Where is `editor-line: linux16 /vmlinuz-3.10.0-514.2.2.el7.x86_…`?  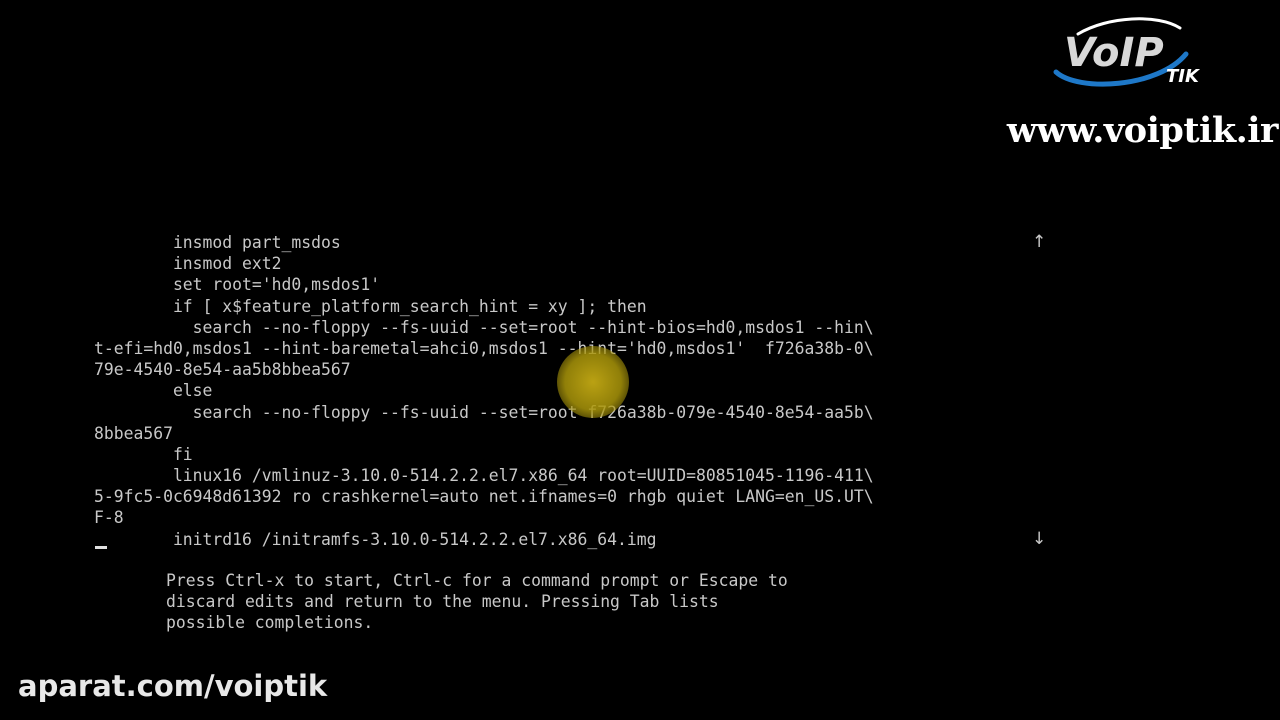
editor-line: linux16 /vmlinuz-3.10.0-514.2.2.el7.x86_… is located at coordinates (566, 475).